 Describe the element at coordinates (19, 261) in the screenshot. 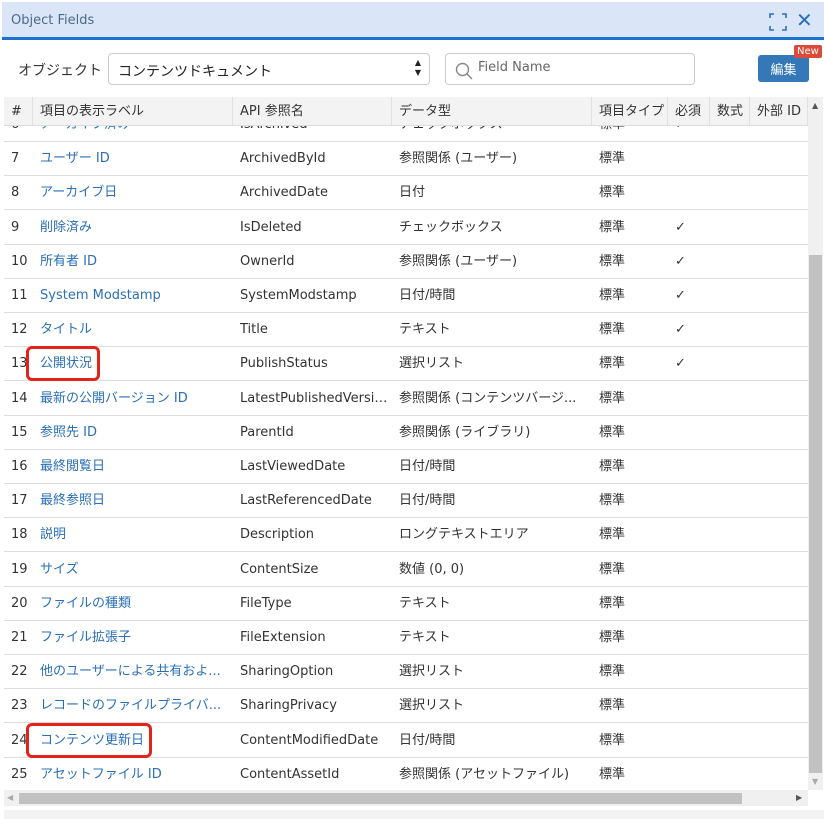

I see `cell-number: 10` at that location.